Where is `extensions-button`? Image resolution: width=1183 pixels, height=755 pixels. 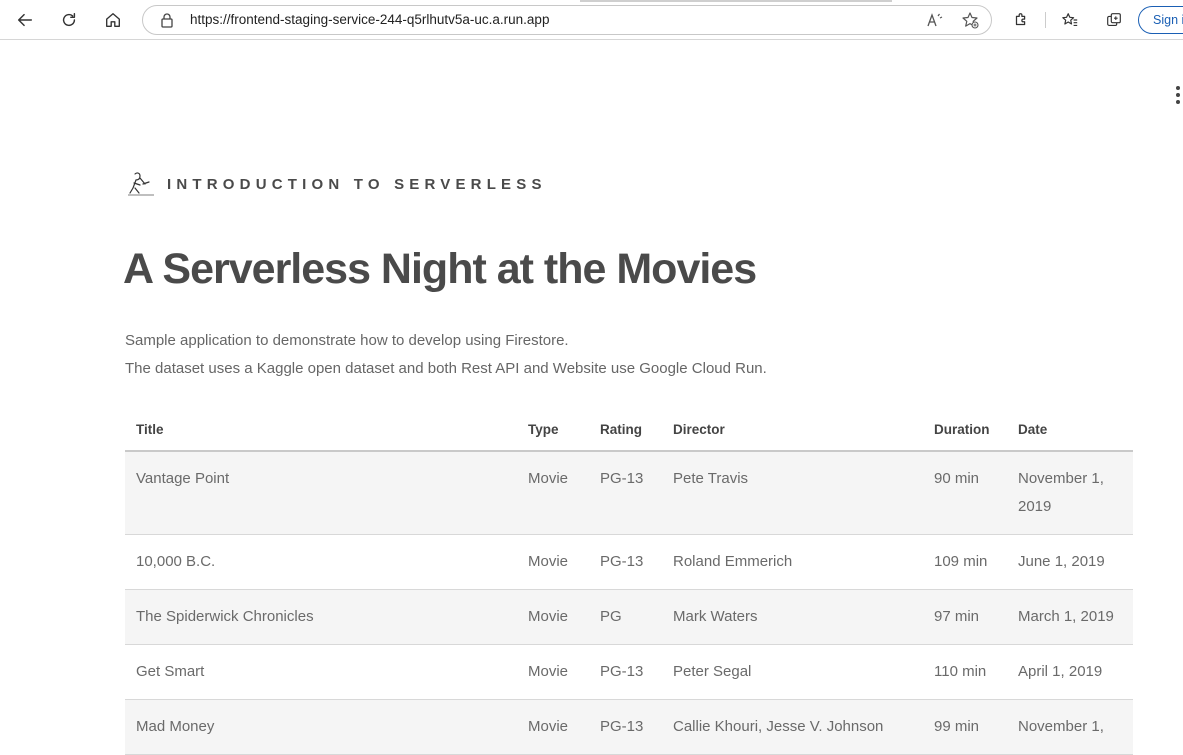
extensions-button is located at coordinates (1021, 20).